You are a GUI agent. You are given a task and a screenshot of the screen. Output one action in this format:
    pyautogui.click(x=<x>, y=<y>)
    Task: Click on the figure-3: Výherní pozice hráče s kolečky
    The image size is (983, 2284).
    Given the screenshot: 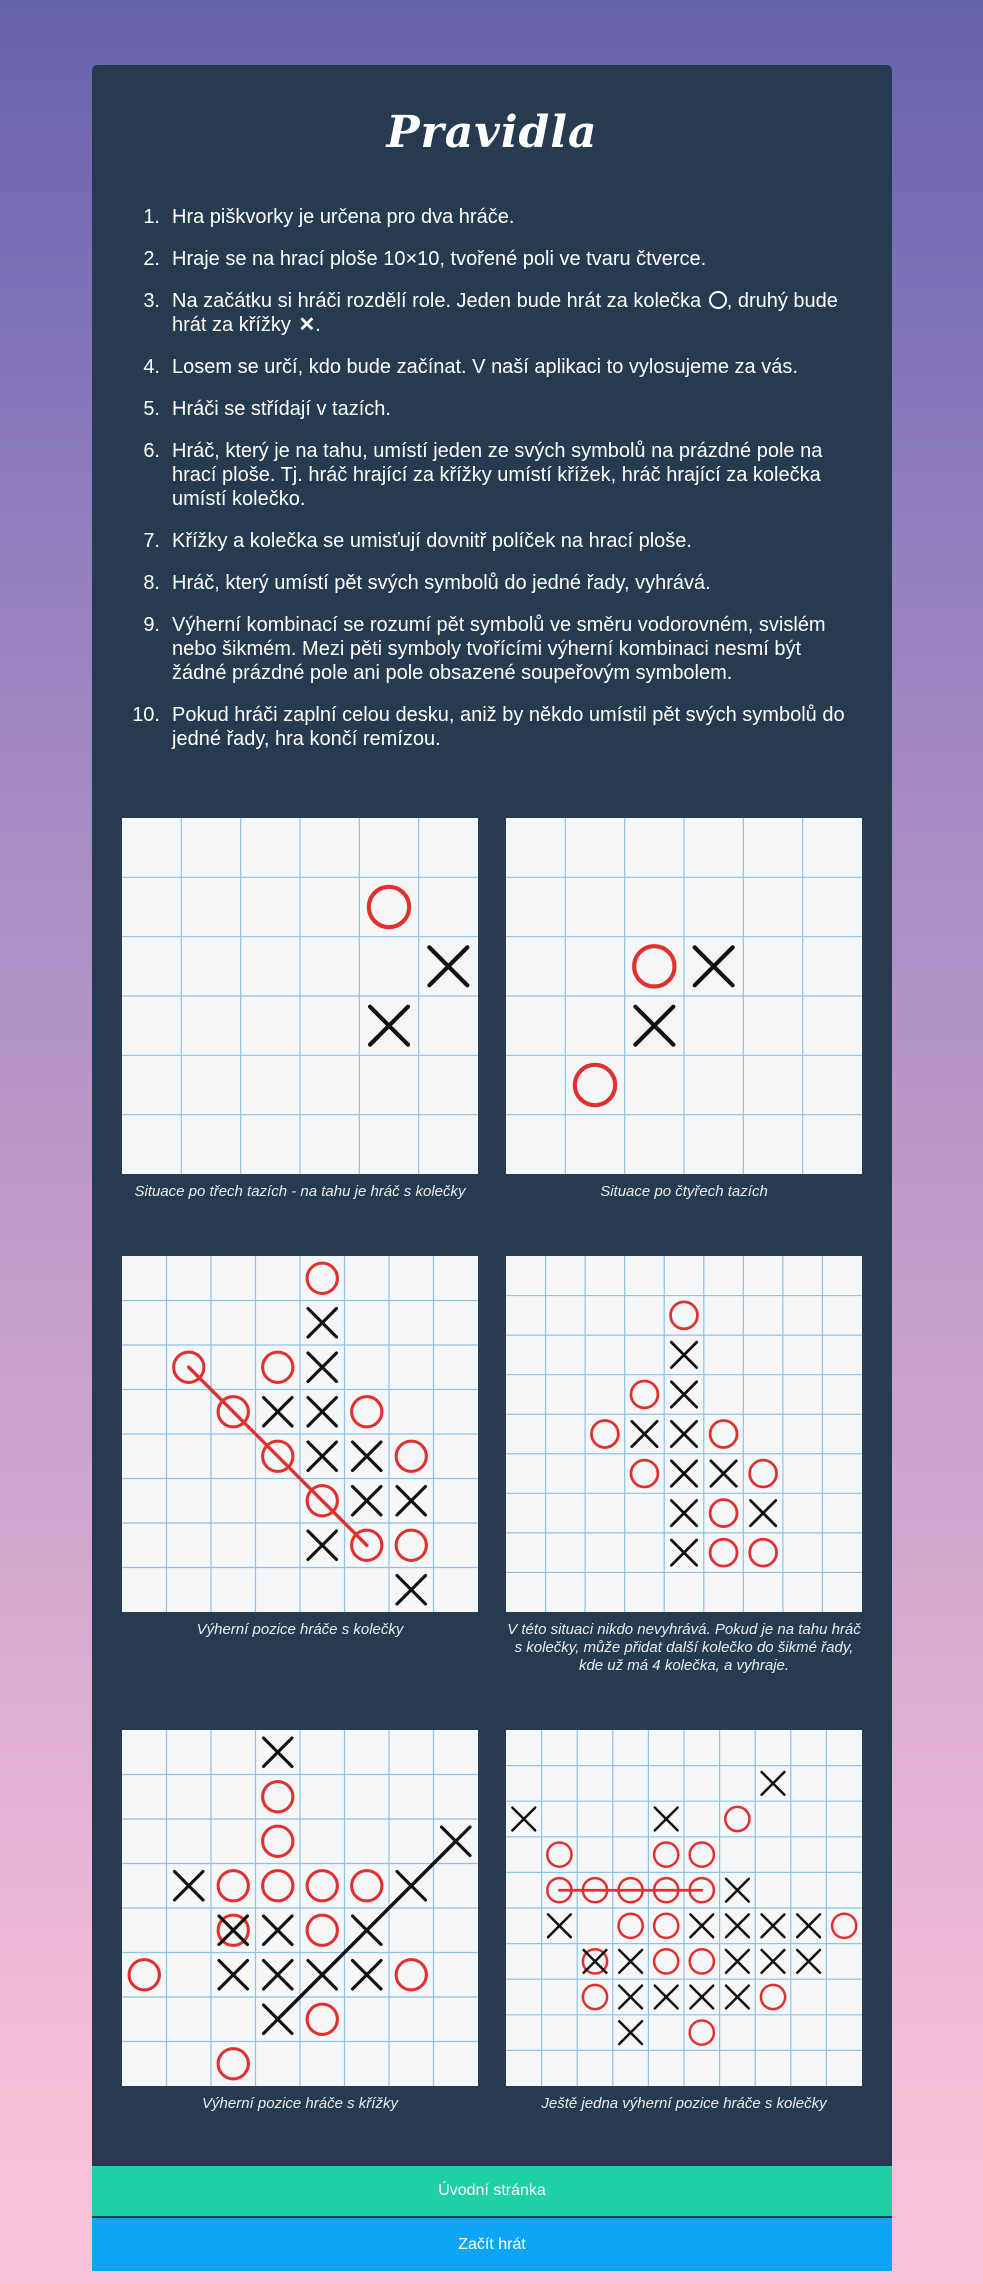 What is the action you would take?
    pyautogui.click(x=300, y=1447)
    